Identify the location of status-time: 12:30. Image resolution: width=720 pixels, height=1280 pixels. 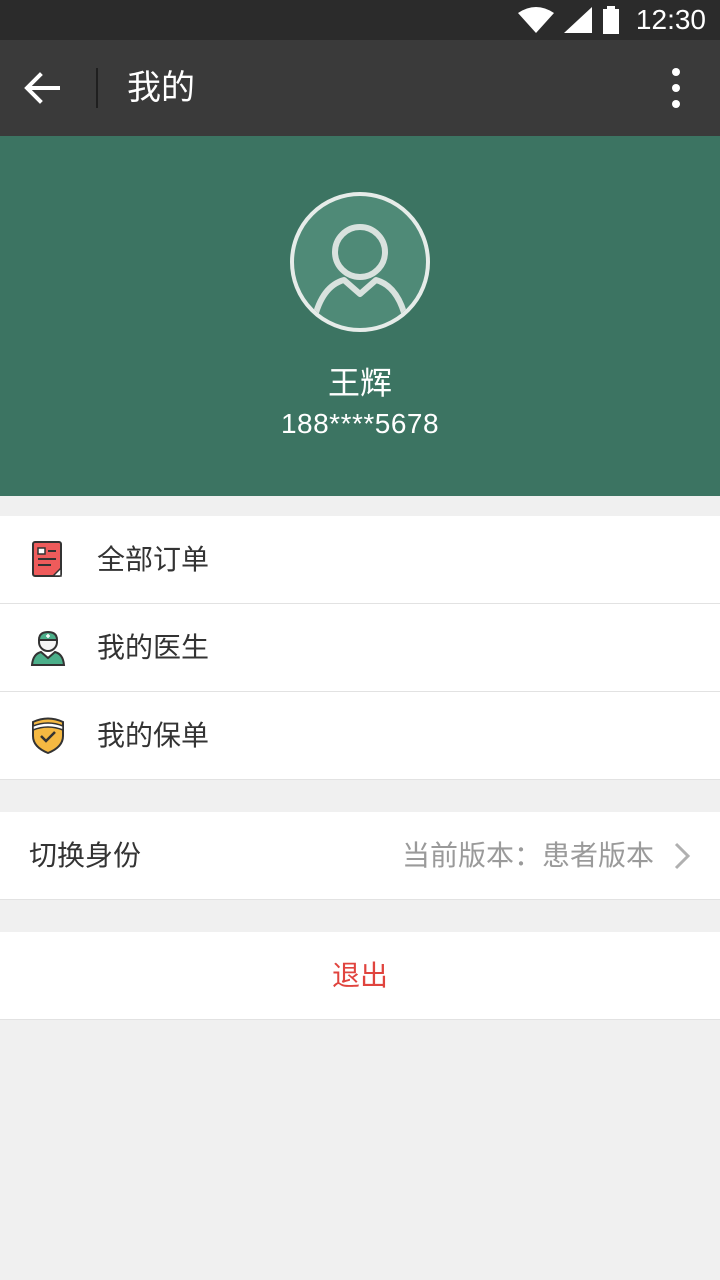
(670, 19).